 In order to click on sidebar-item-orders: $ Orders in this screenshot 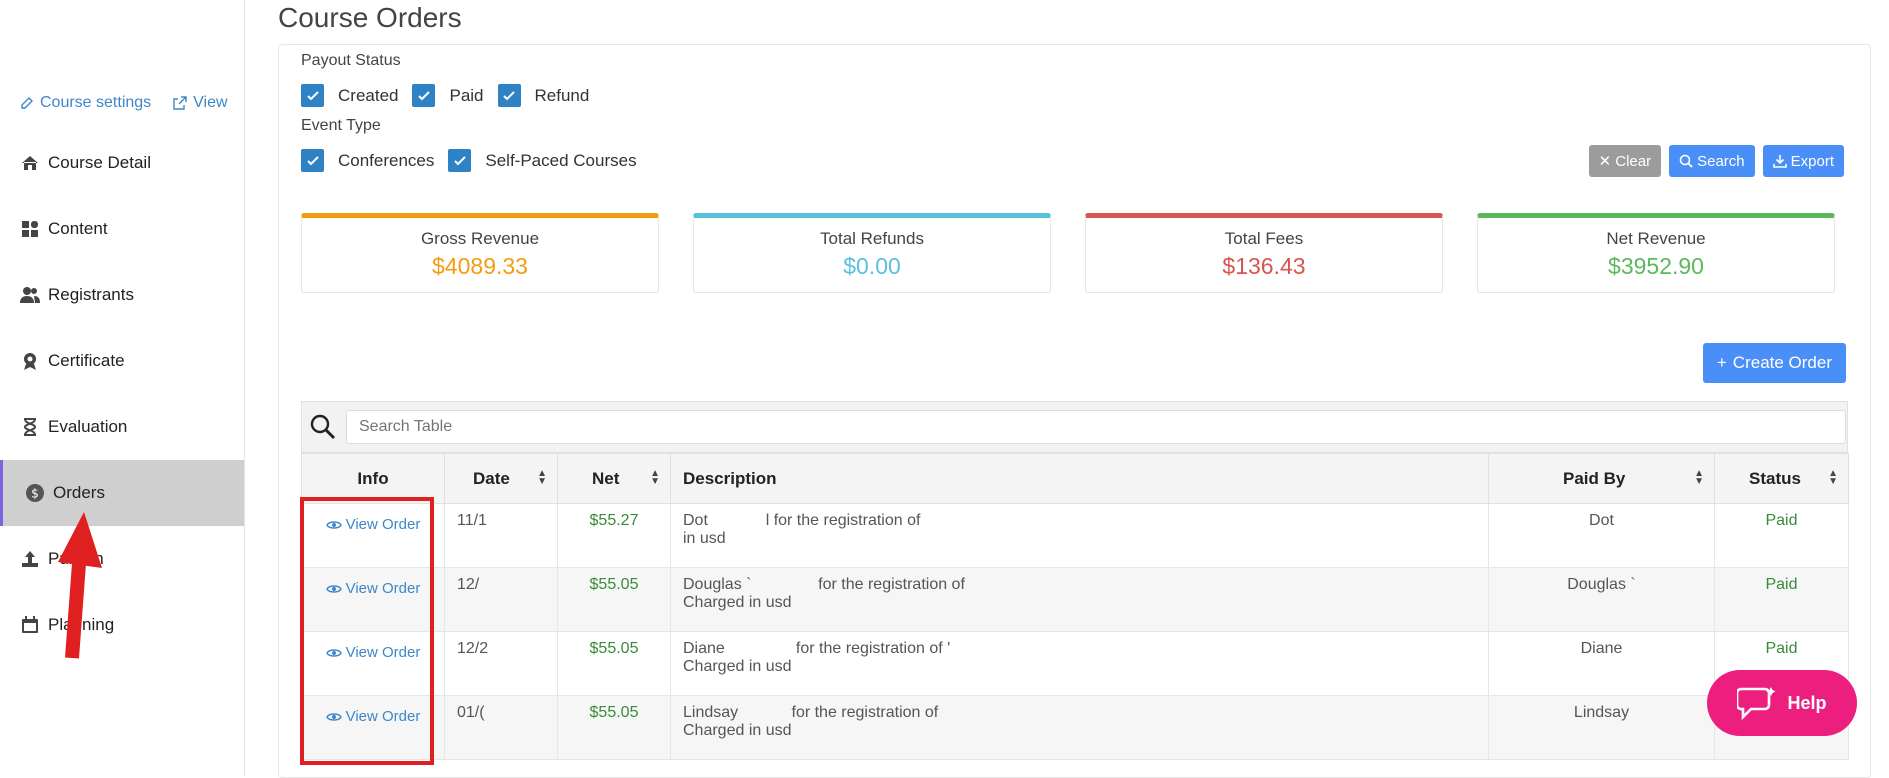, I will do `click(122, 493)`.